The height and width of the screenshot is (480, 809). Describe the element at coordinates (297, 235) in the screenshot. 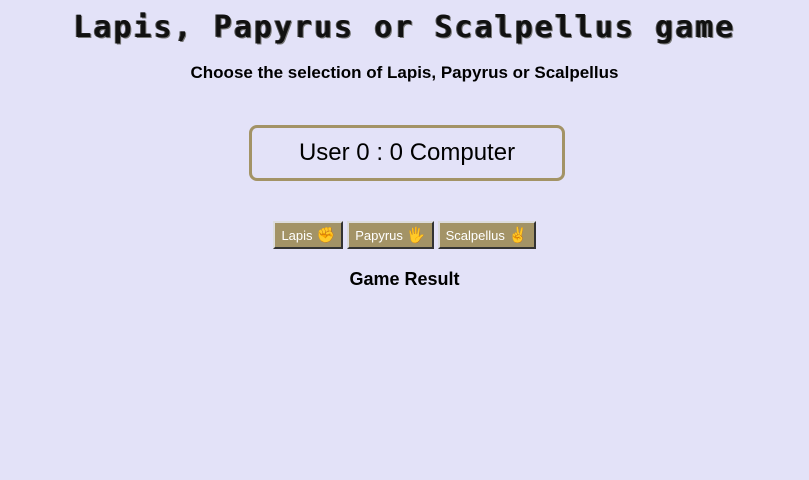

I see `lapis-label: Lapis` at that location.